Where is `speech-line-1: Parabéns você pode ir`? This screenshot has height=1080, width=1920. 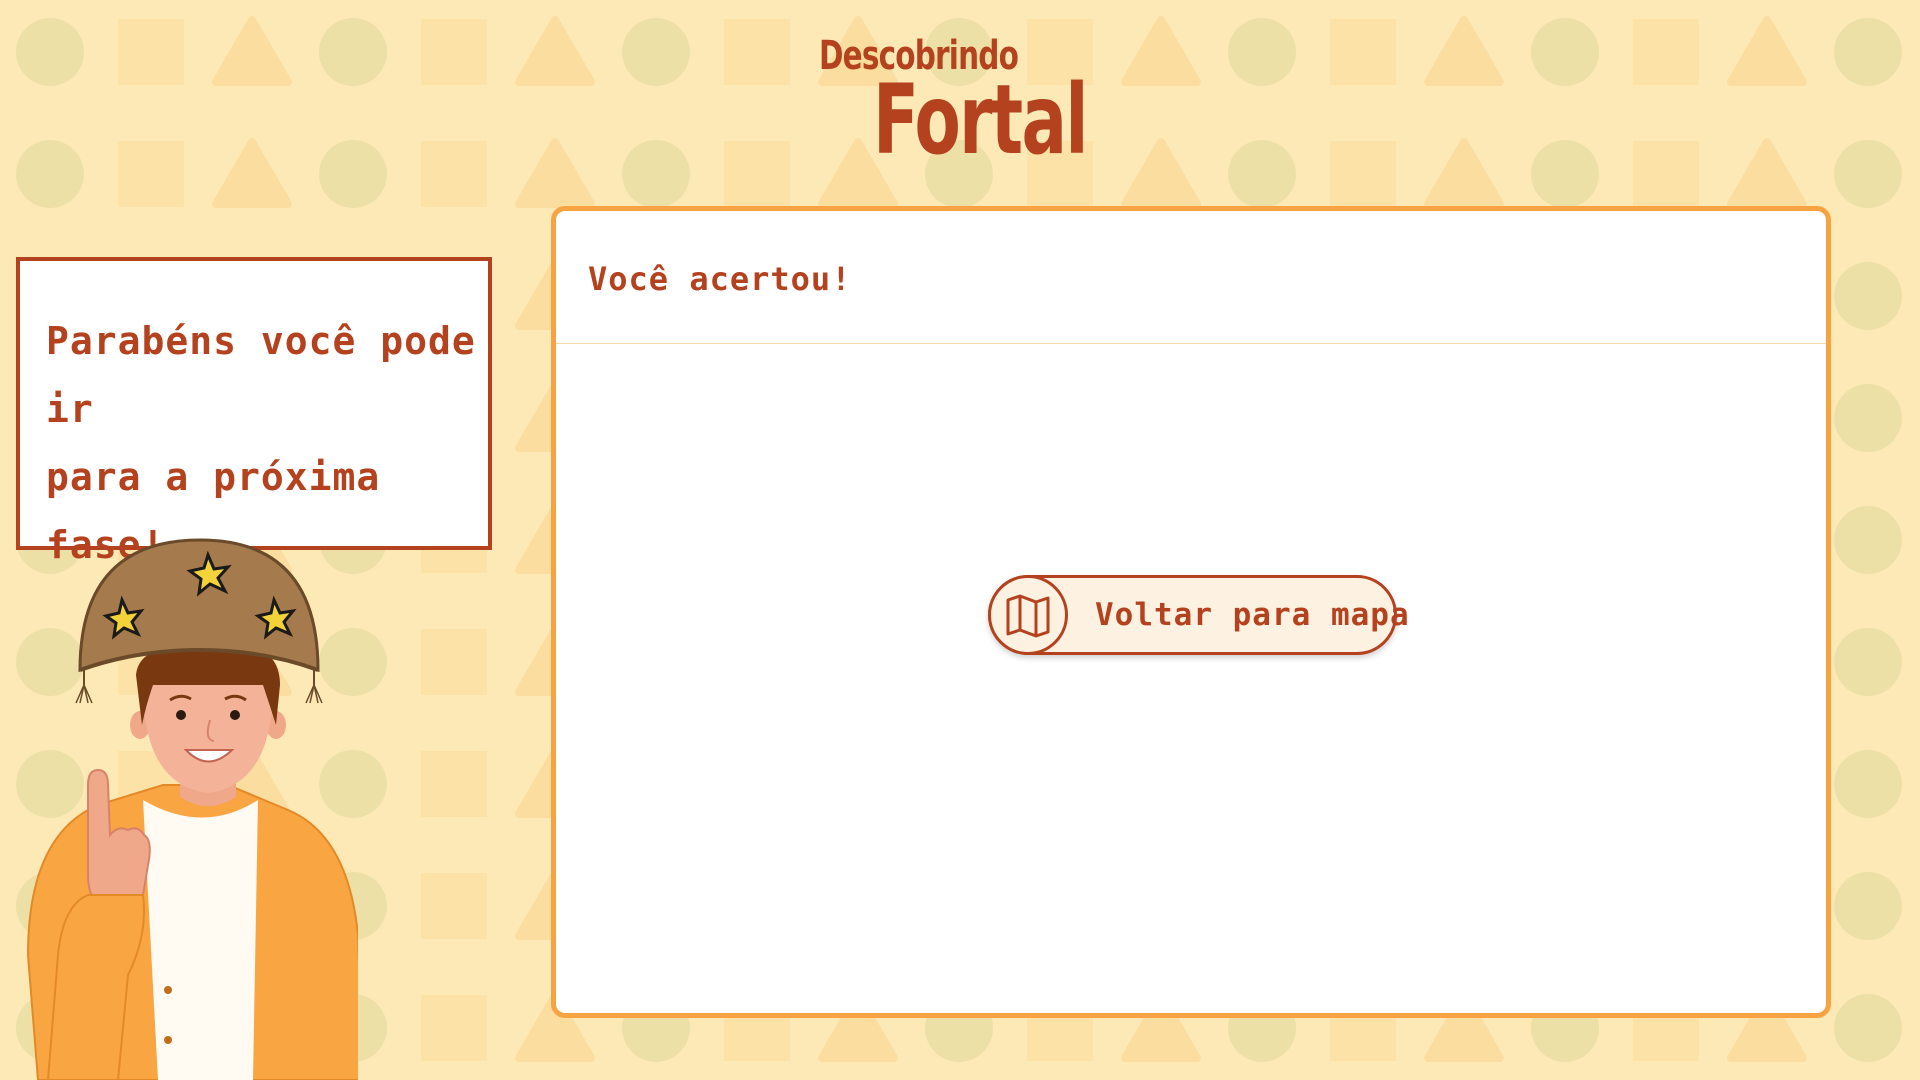
speech-line-1: Parabéns você pode ir is located at coordinates (261, 375).